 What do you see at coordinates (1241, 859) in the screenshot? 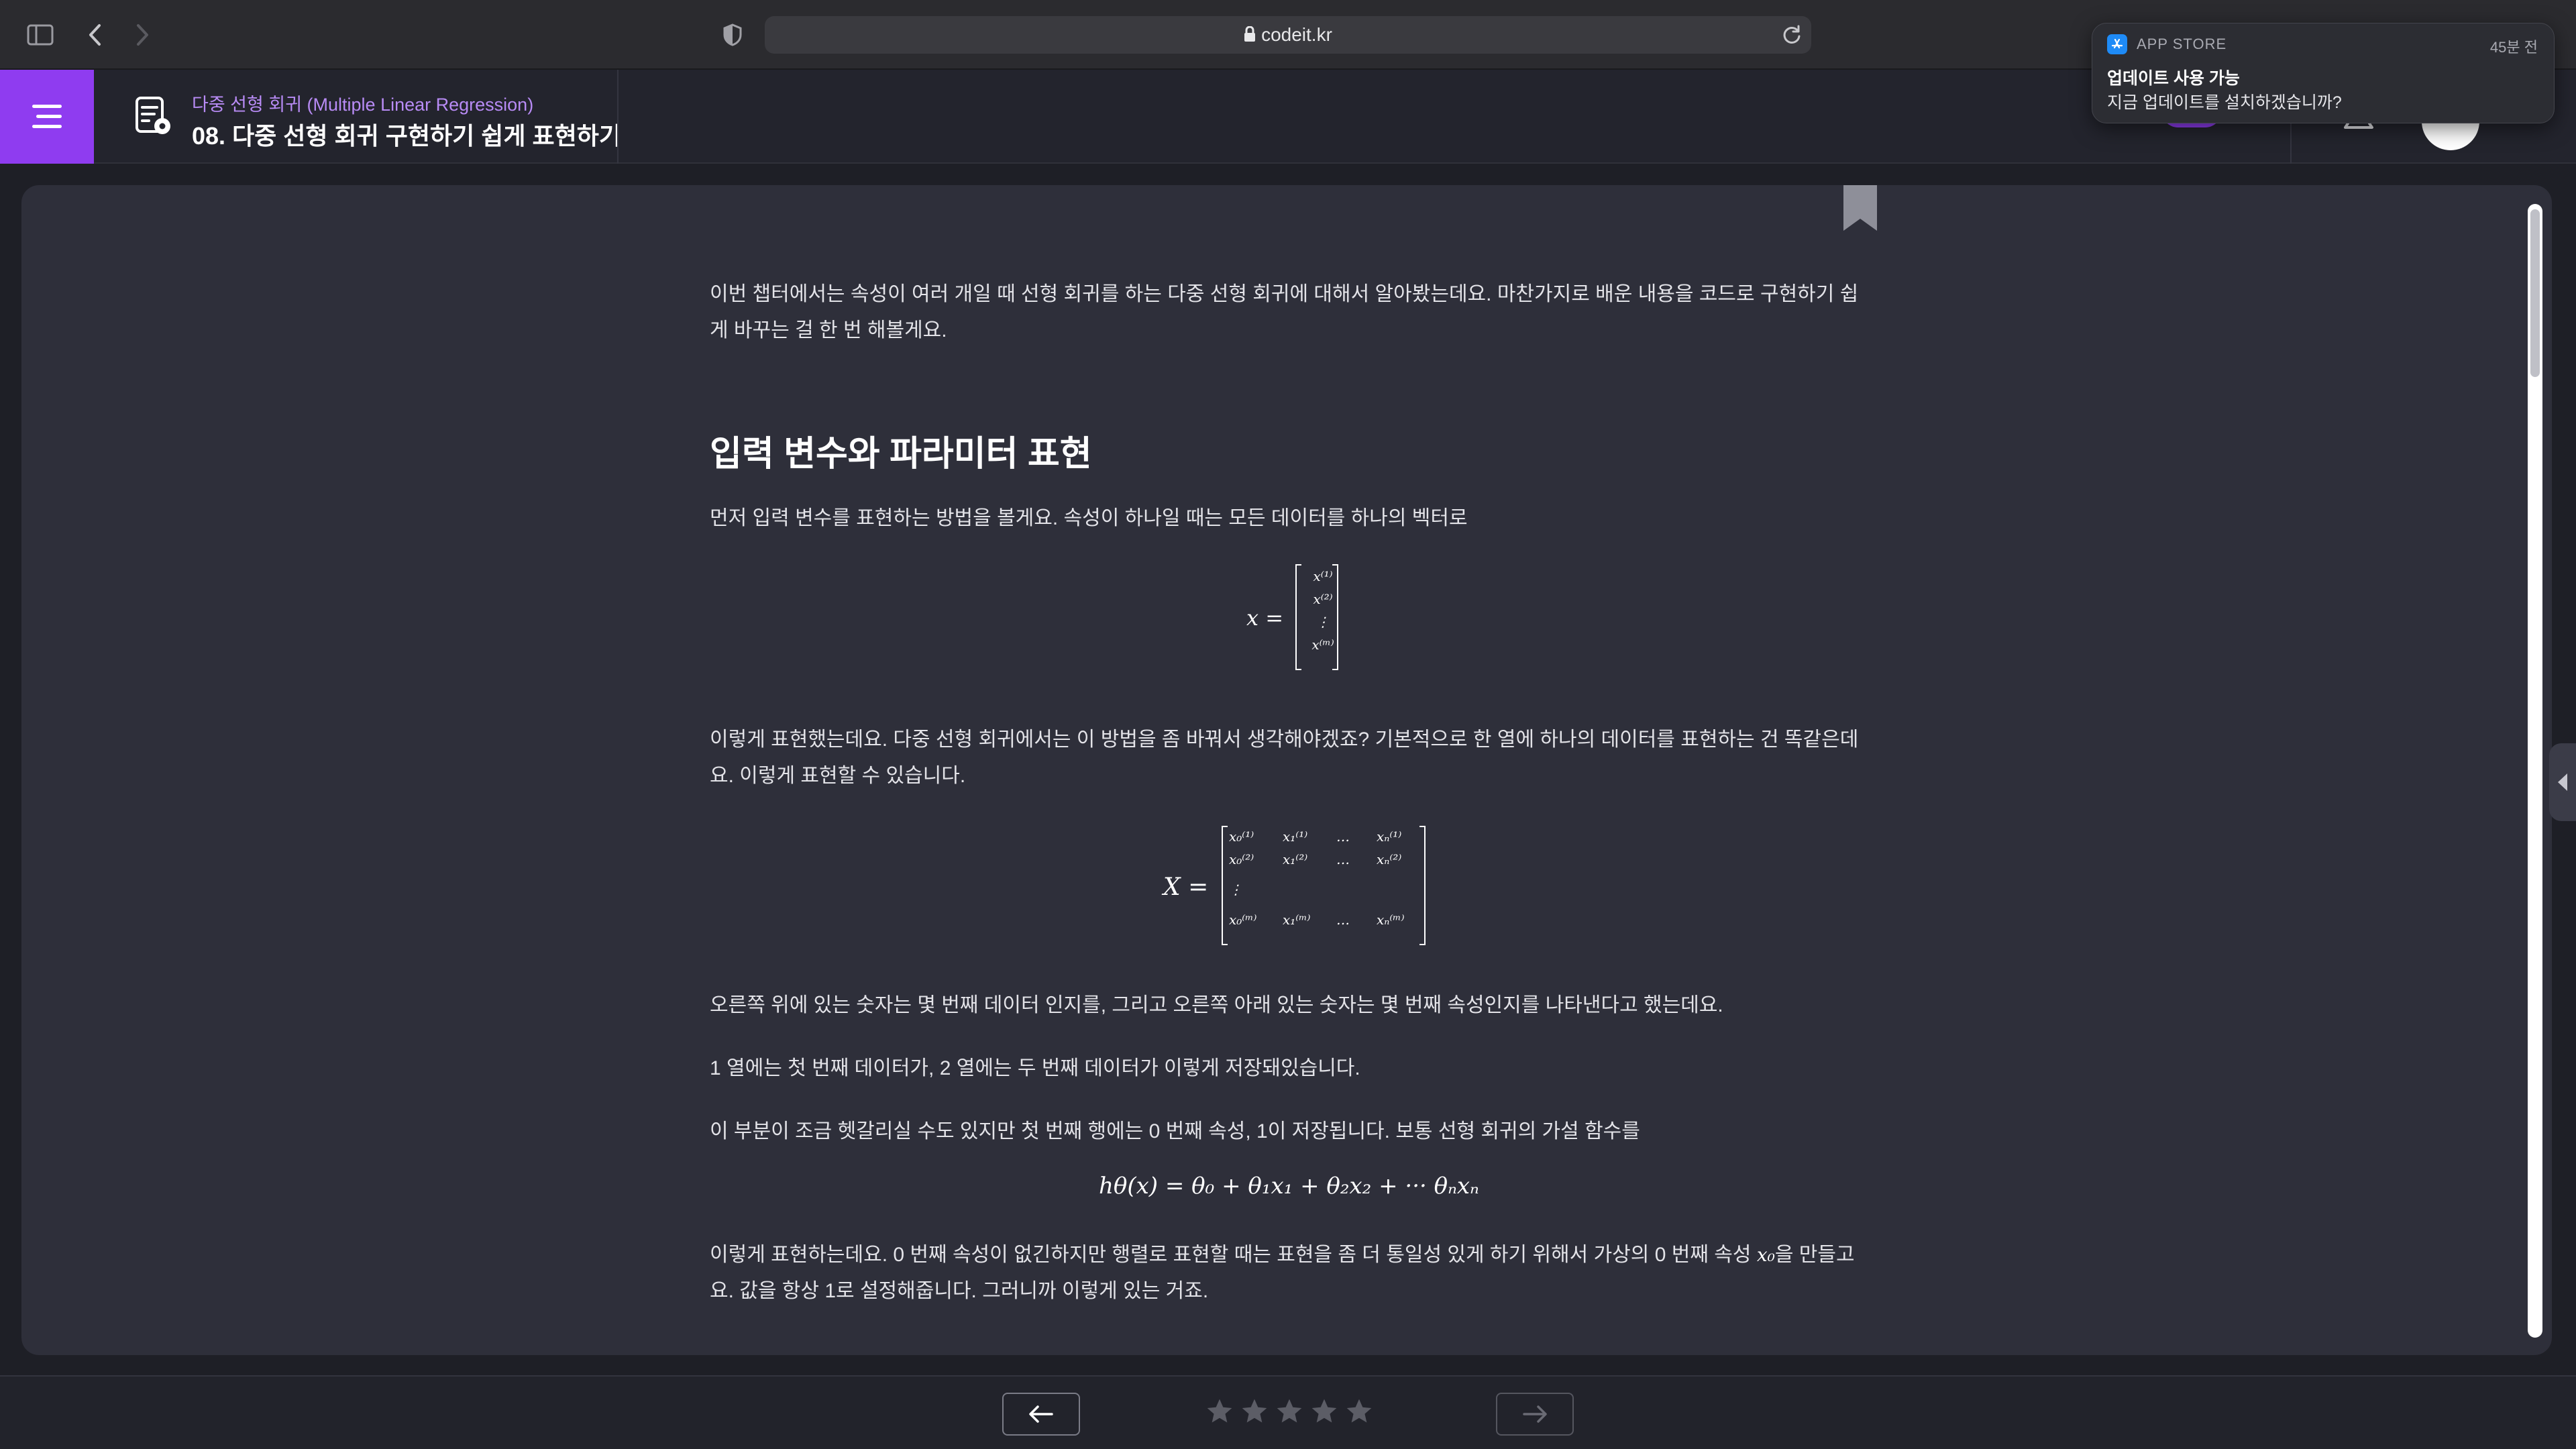
I see `matrix-cell: x₀⁽²⁾` at bounding box center [1241, 859].